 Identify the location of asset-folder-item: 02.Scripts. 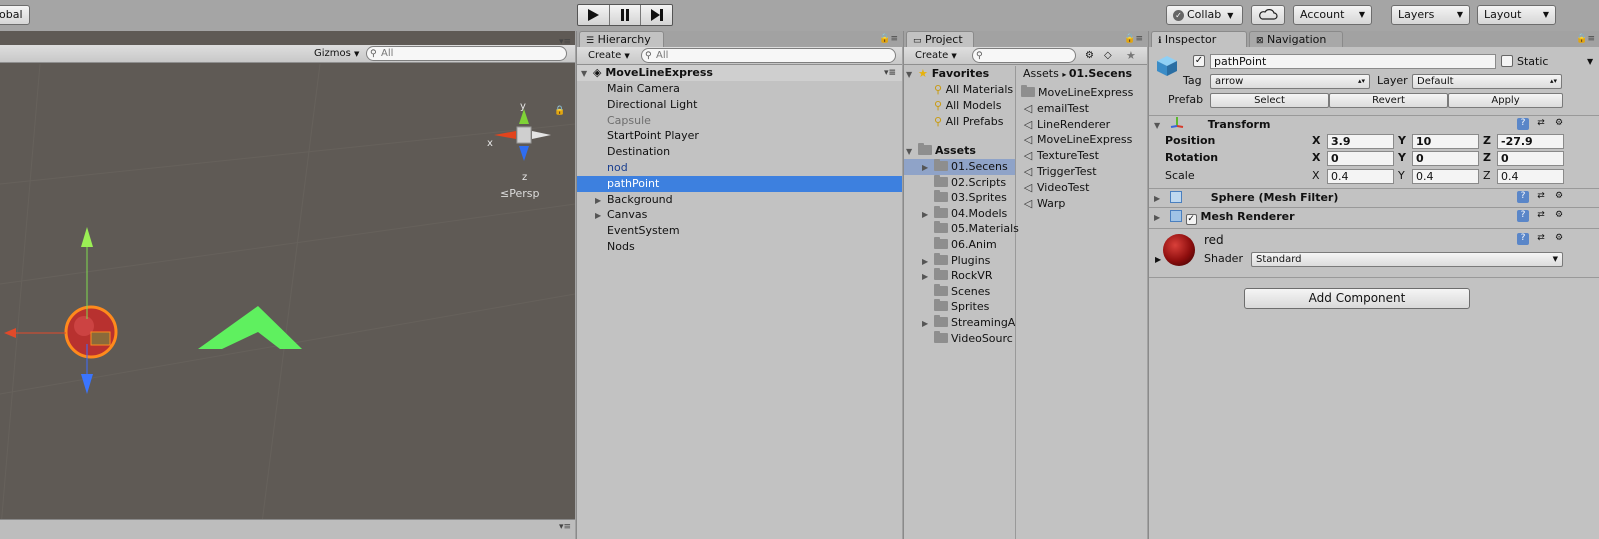
(959, 182).